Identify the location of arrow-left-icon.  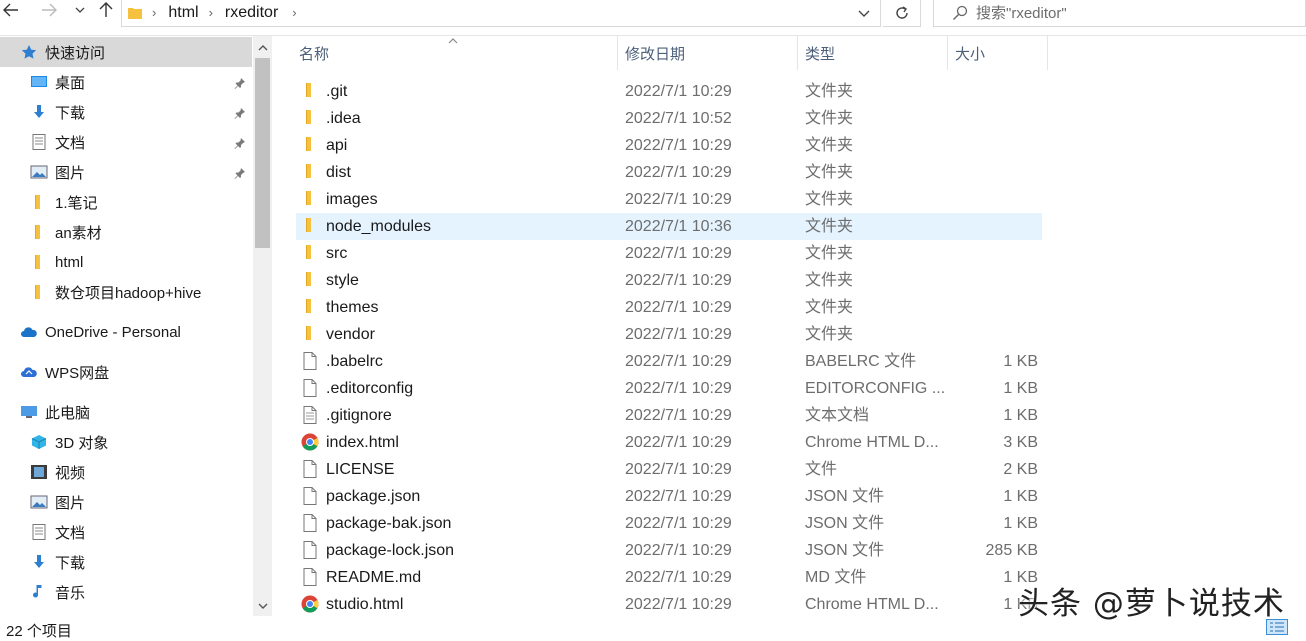
(10, 10).